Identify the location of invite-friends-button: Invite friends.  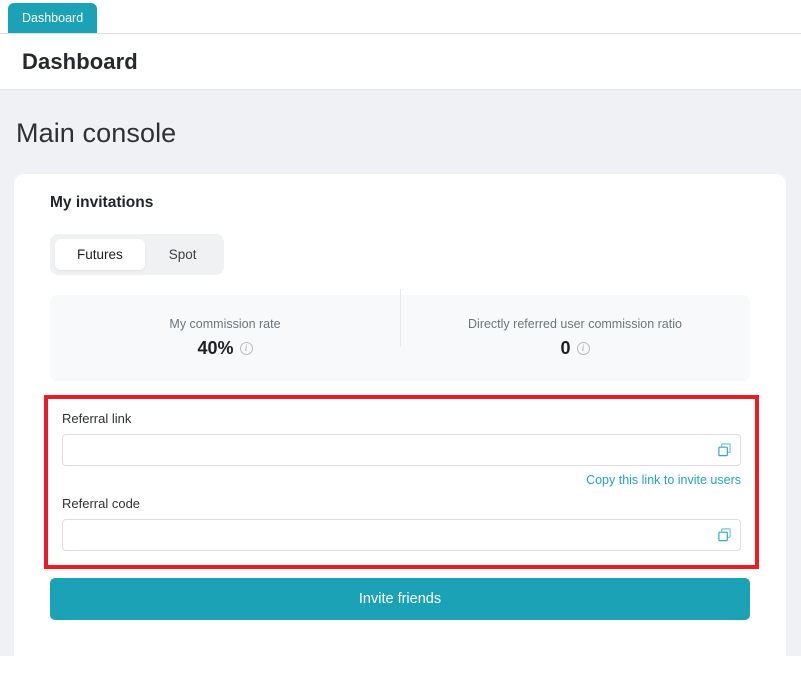
(400, 599).